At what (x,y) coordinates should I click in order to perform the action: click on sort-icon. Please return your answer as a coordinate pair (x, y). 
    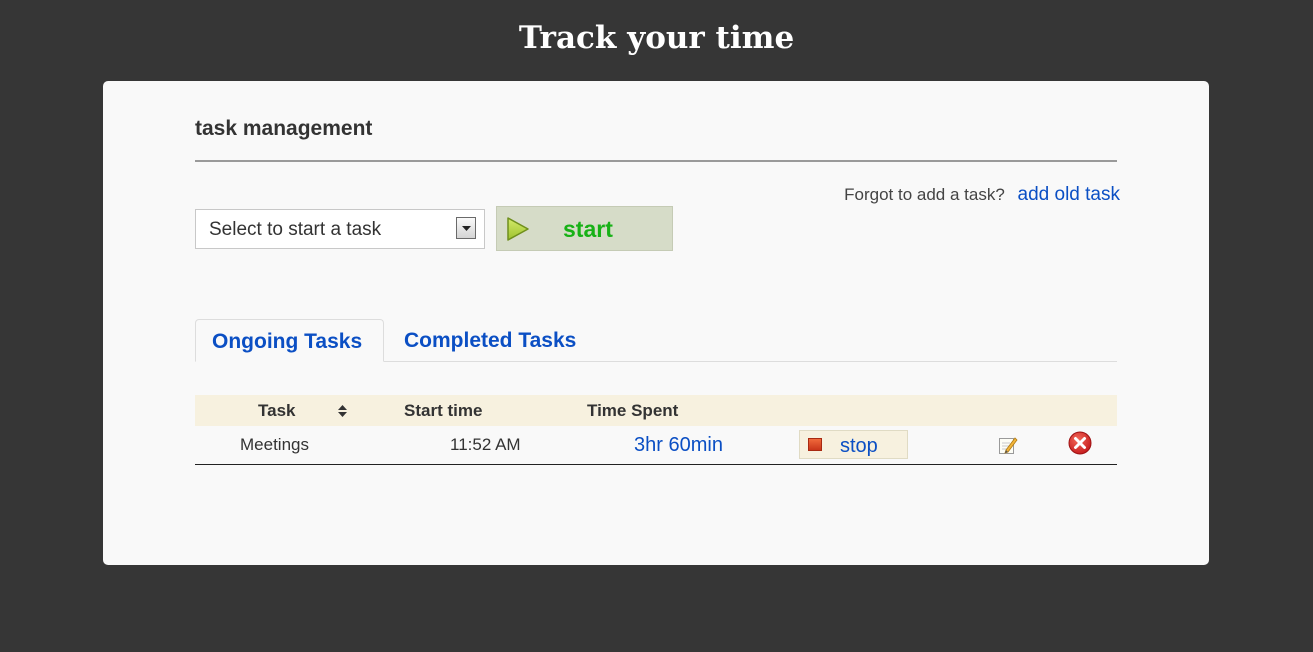
    Looking at the image, I should click on (342, 411).